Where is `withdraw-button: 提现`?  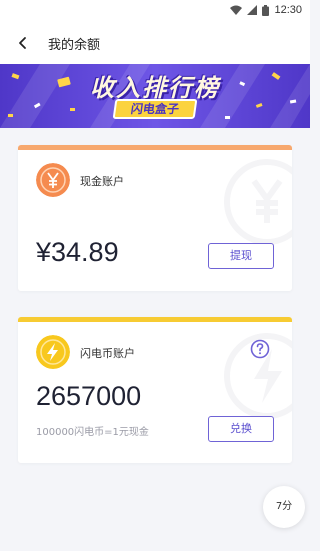
withdraw-button: 提现 is located at coordinates (241, 256).